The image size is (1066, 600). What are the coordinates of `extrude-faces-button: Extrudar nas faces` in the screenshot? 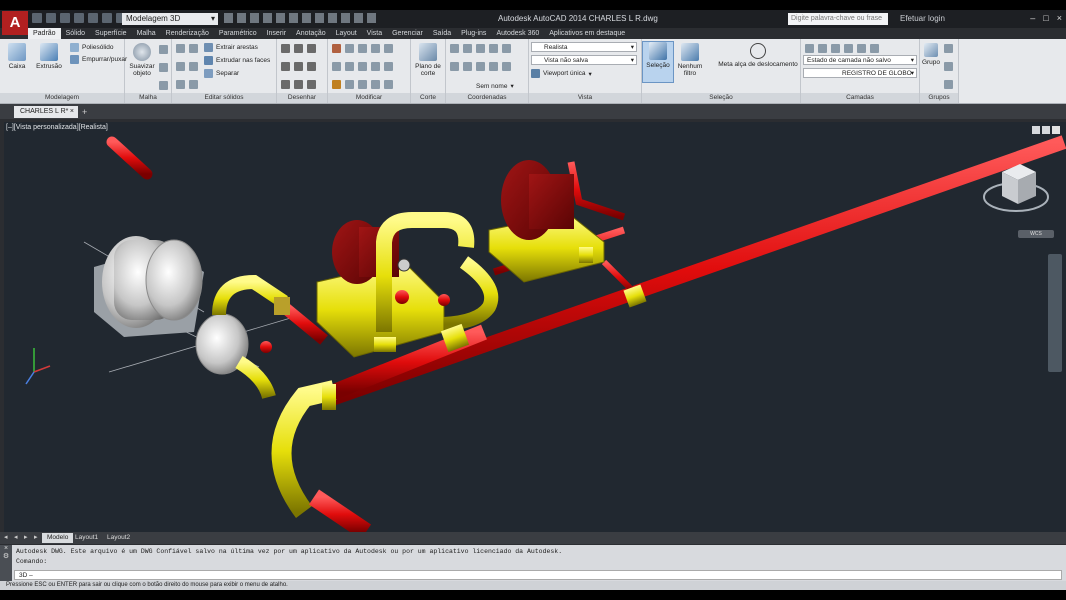 It's located at (237, 60).